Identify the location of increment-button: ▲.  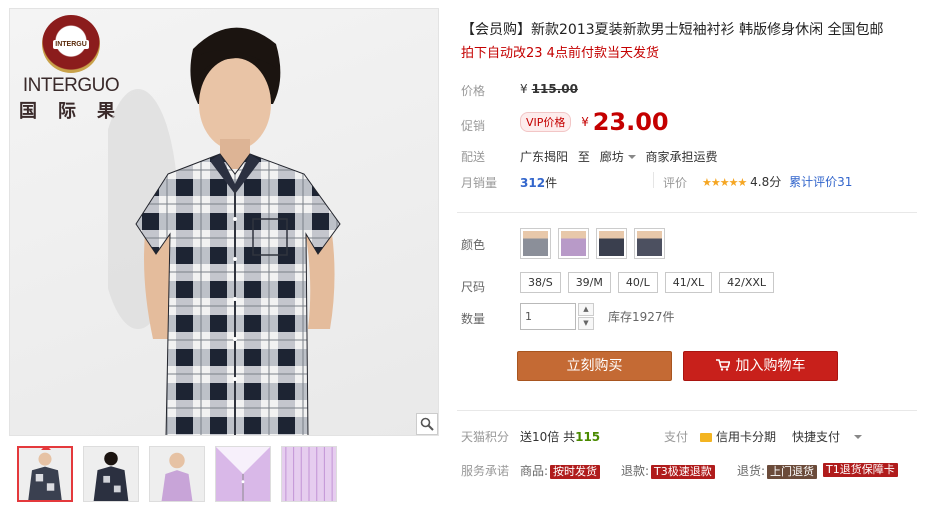
(586, 309).